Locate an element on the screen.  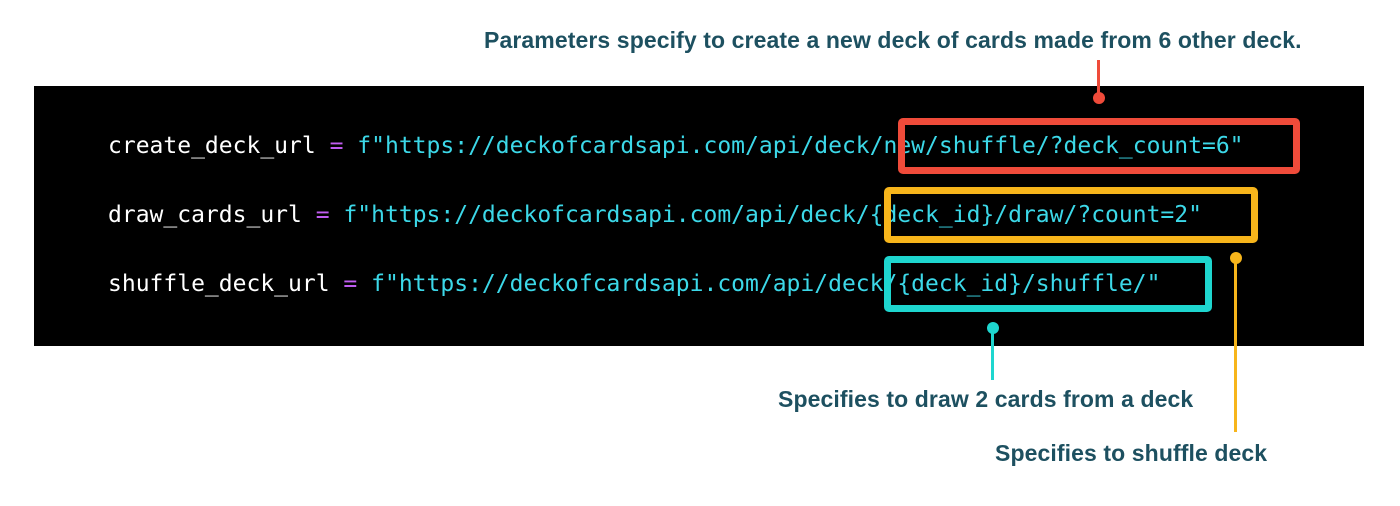
draw-params-leader-line is located at coordinates (1235, 345).